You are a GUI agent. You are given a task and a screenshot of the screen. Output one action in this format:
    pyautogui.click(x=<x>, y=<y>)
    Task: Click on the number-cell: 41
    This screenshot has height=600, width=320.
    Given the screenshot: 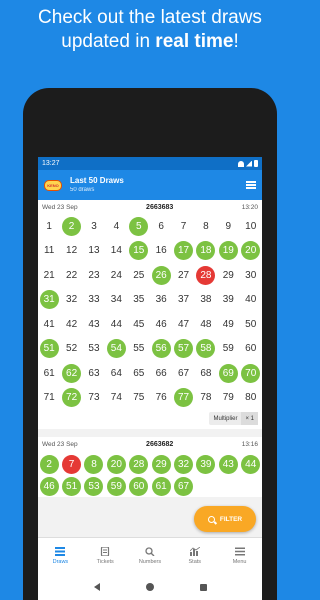 What is the action you would take?
    pyautogui.click(x=49, y=324)
    